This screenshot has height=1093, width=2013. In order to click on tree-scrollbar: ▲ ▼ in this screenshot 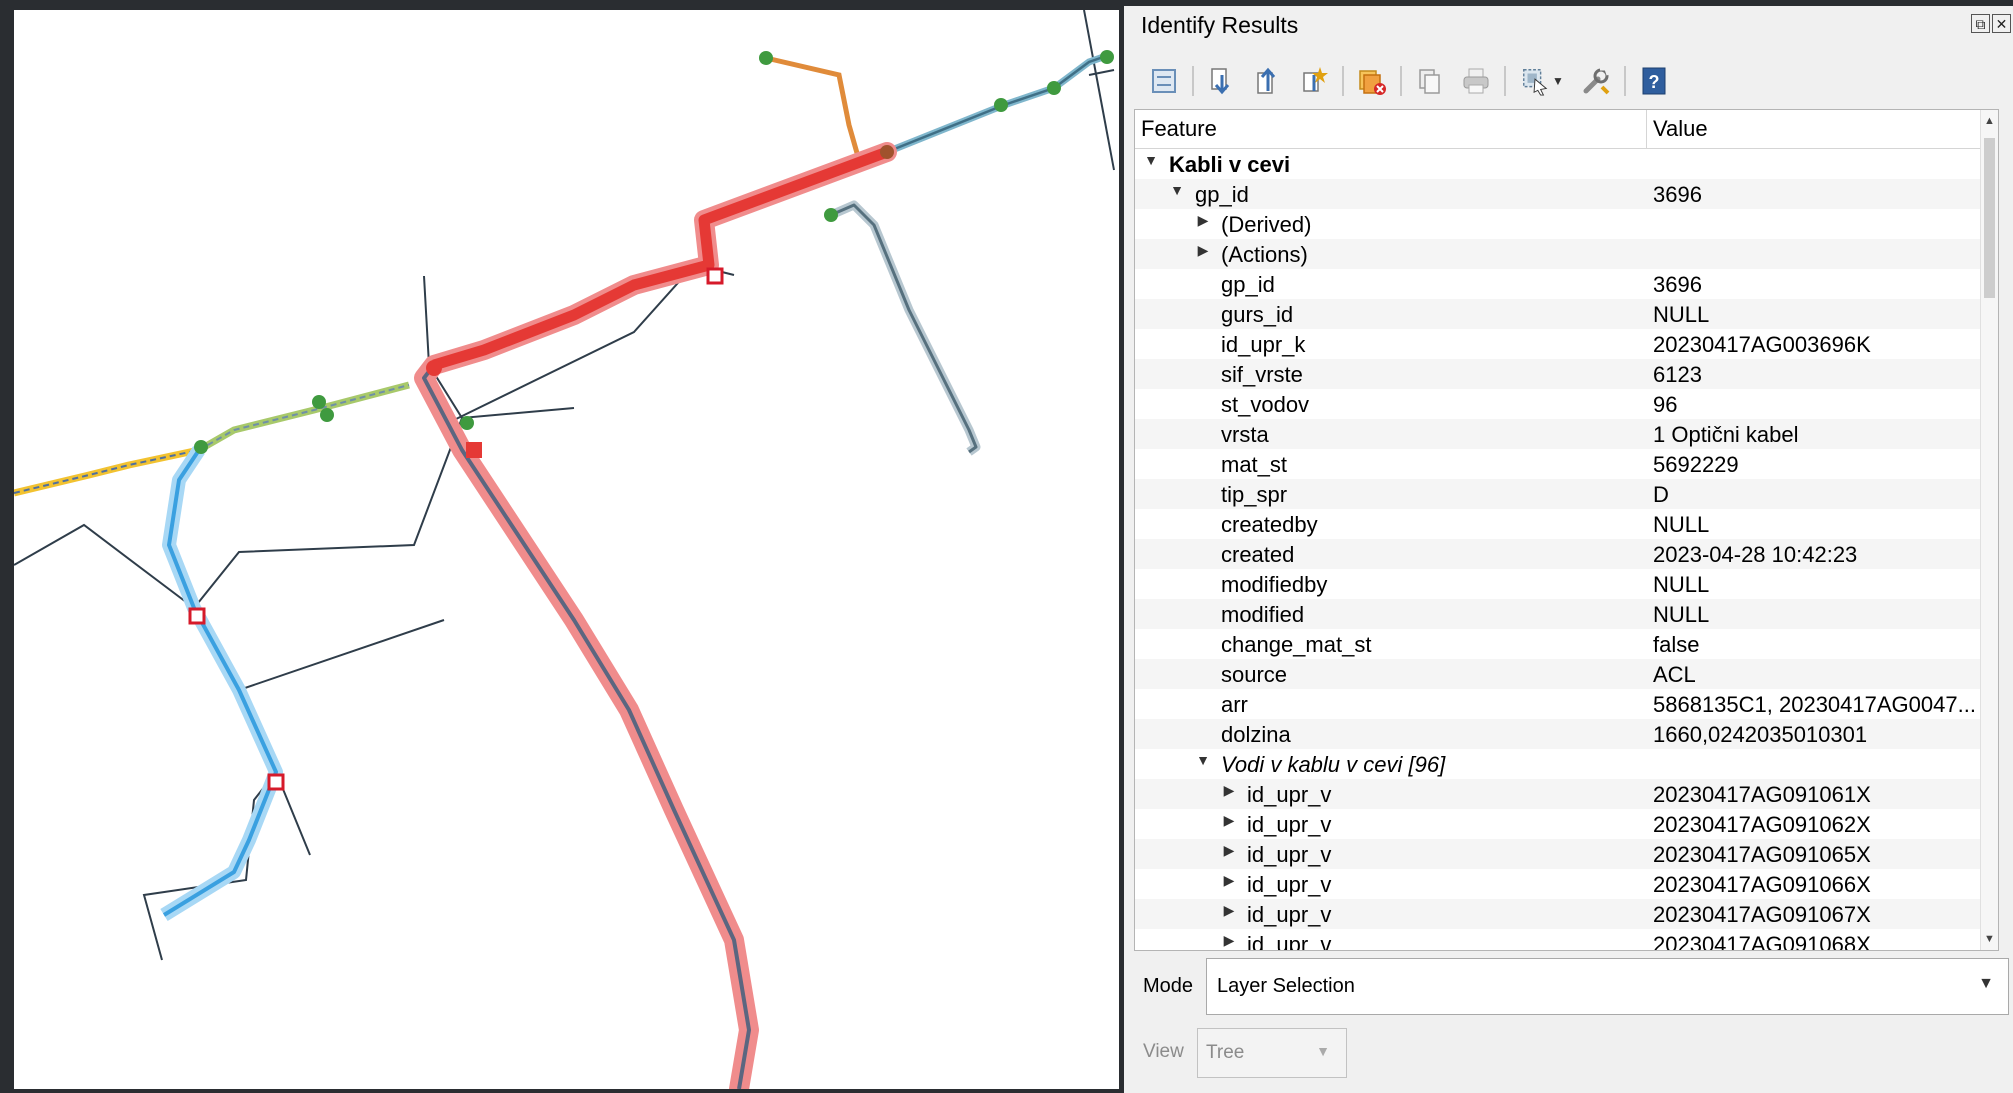, I will do `click(1989, 530)`.